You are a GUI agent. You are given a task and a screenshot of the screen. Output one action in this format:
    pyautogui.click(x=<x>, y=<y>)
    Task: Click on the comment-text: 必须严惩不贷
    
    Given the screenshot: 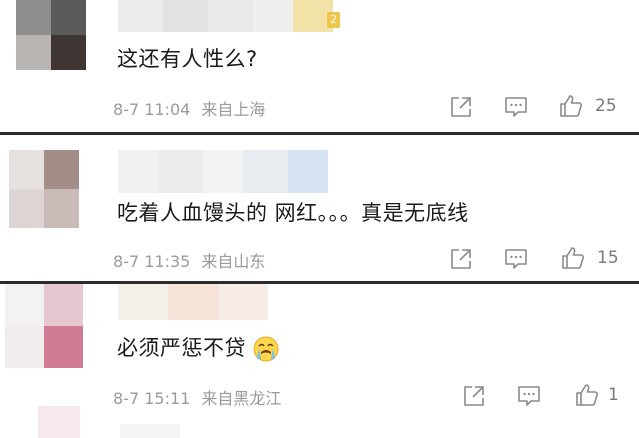 What is the action you would take?
    pyautogui.click(x=198, y=347)
    